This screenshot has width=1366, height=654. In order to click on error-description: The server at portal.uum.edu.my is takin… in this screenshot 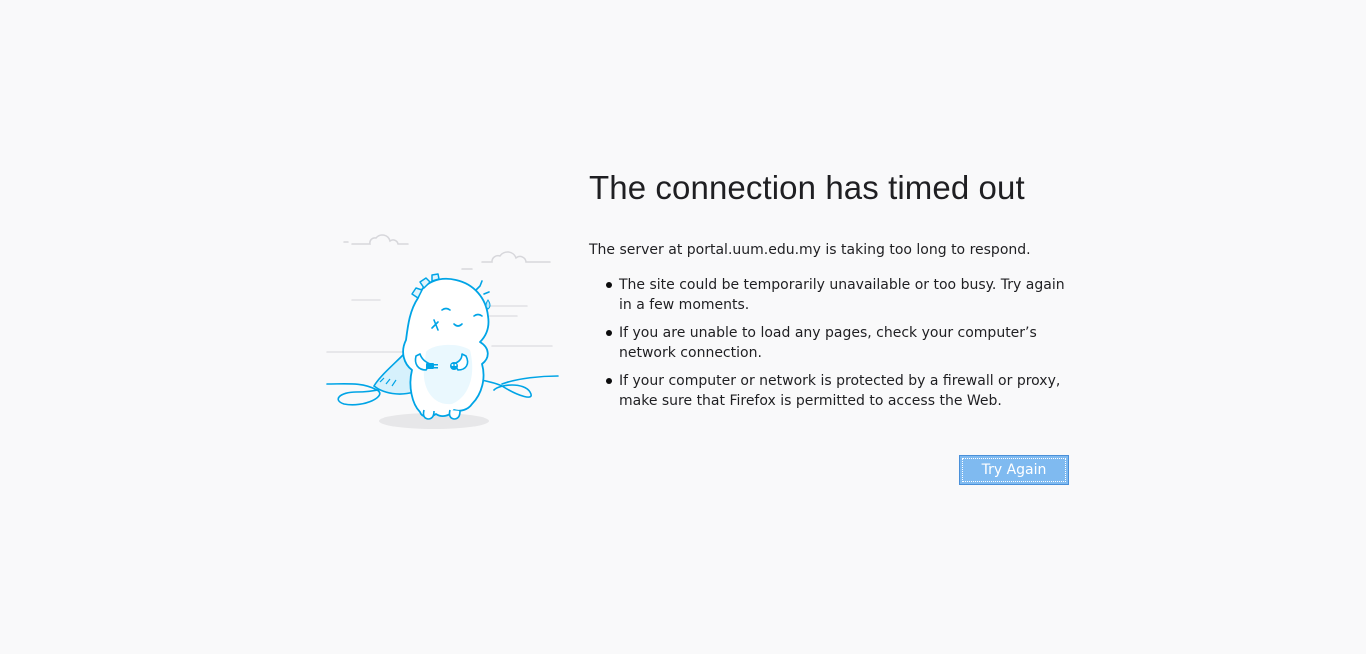, I will do `click(810, 250)`.